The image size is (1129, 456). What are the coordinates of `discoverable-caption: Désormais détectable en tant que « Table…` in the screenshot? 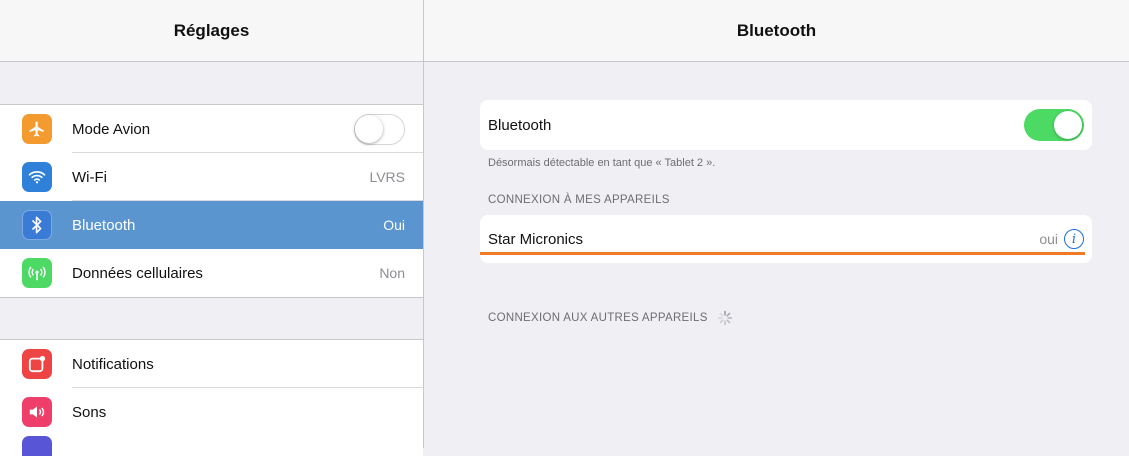 It's located at (602, 163).